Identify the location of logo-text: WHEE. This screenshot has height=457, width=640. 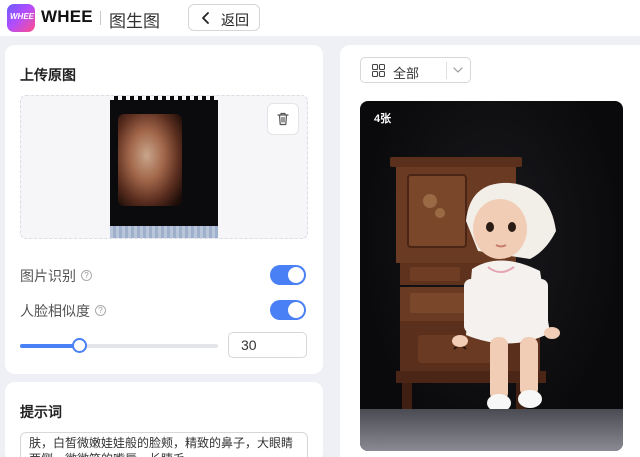
(22, 16).